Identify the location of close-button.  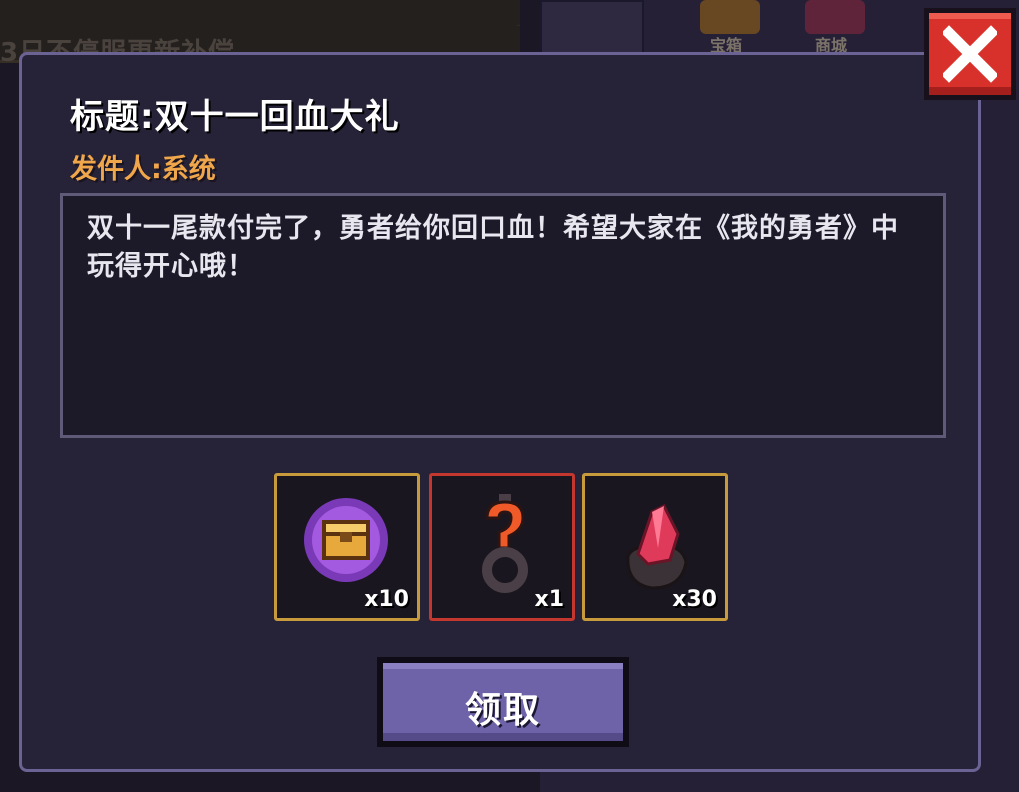
(970, 54).